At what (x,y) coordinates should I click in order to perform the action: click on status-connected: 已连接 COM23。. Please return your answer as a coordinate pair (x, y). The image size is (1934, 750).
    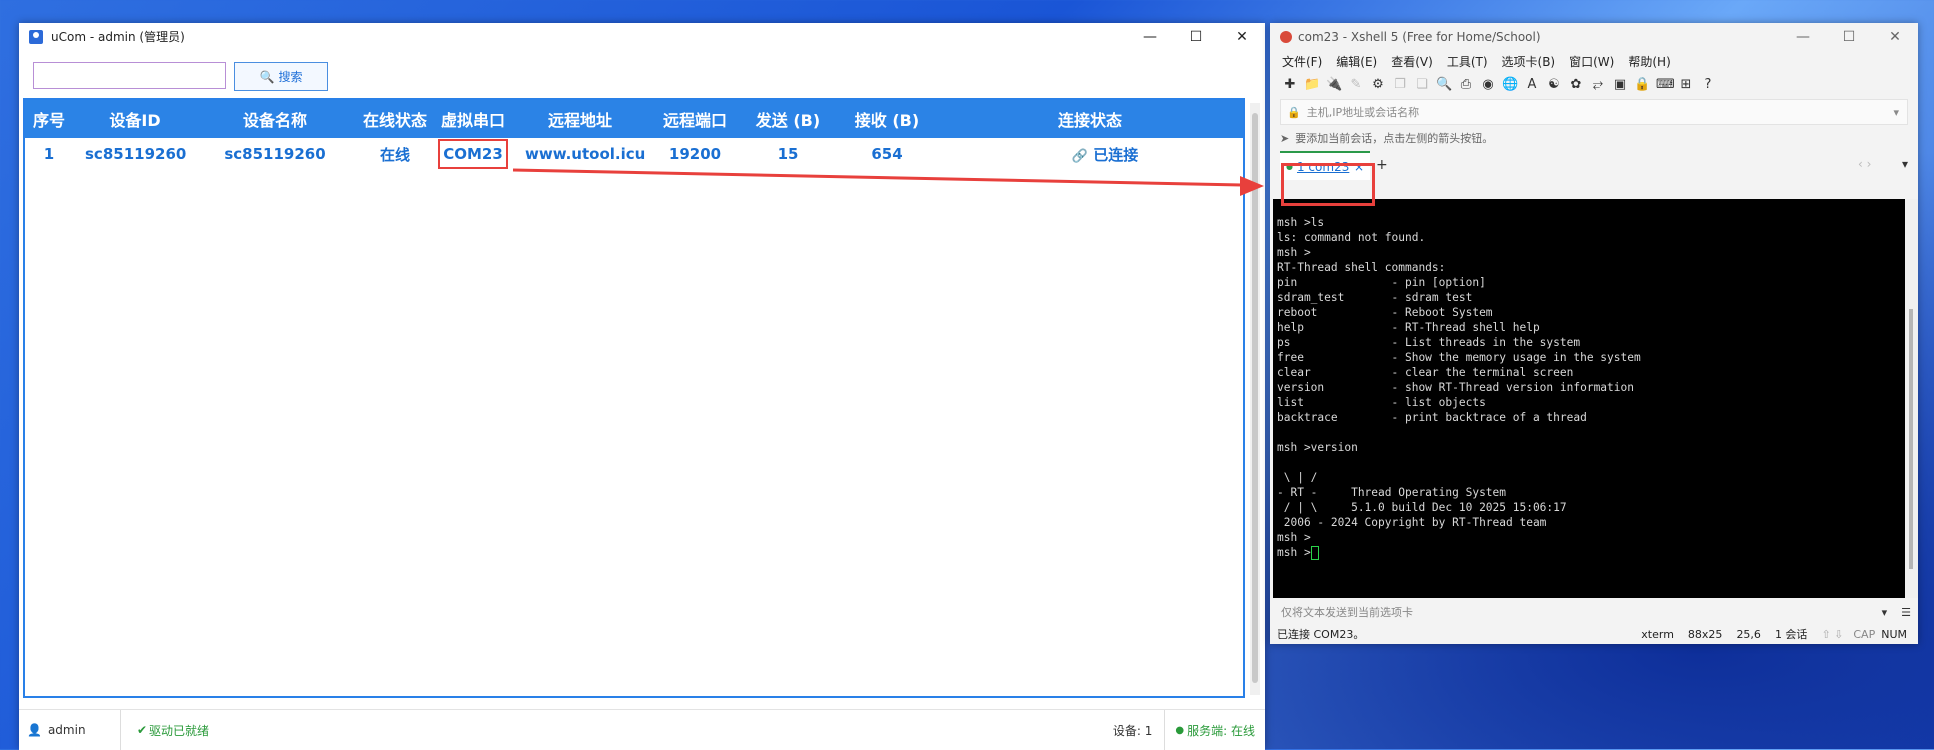
    Looking at the image, I should click on (1321, 634).